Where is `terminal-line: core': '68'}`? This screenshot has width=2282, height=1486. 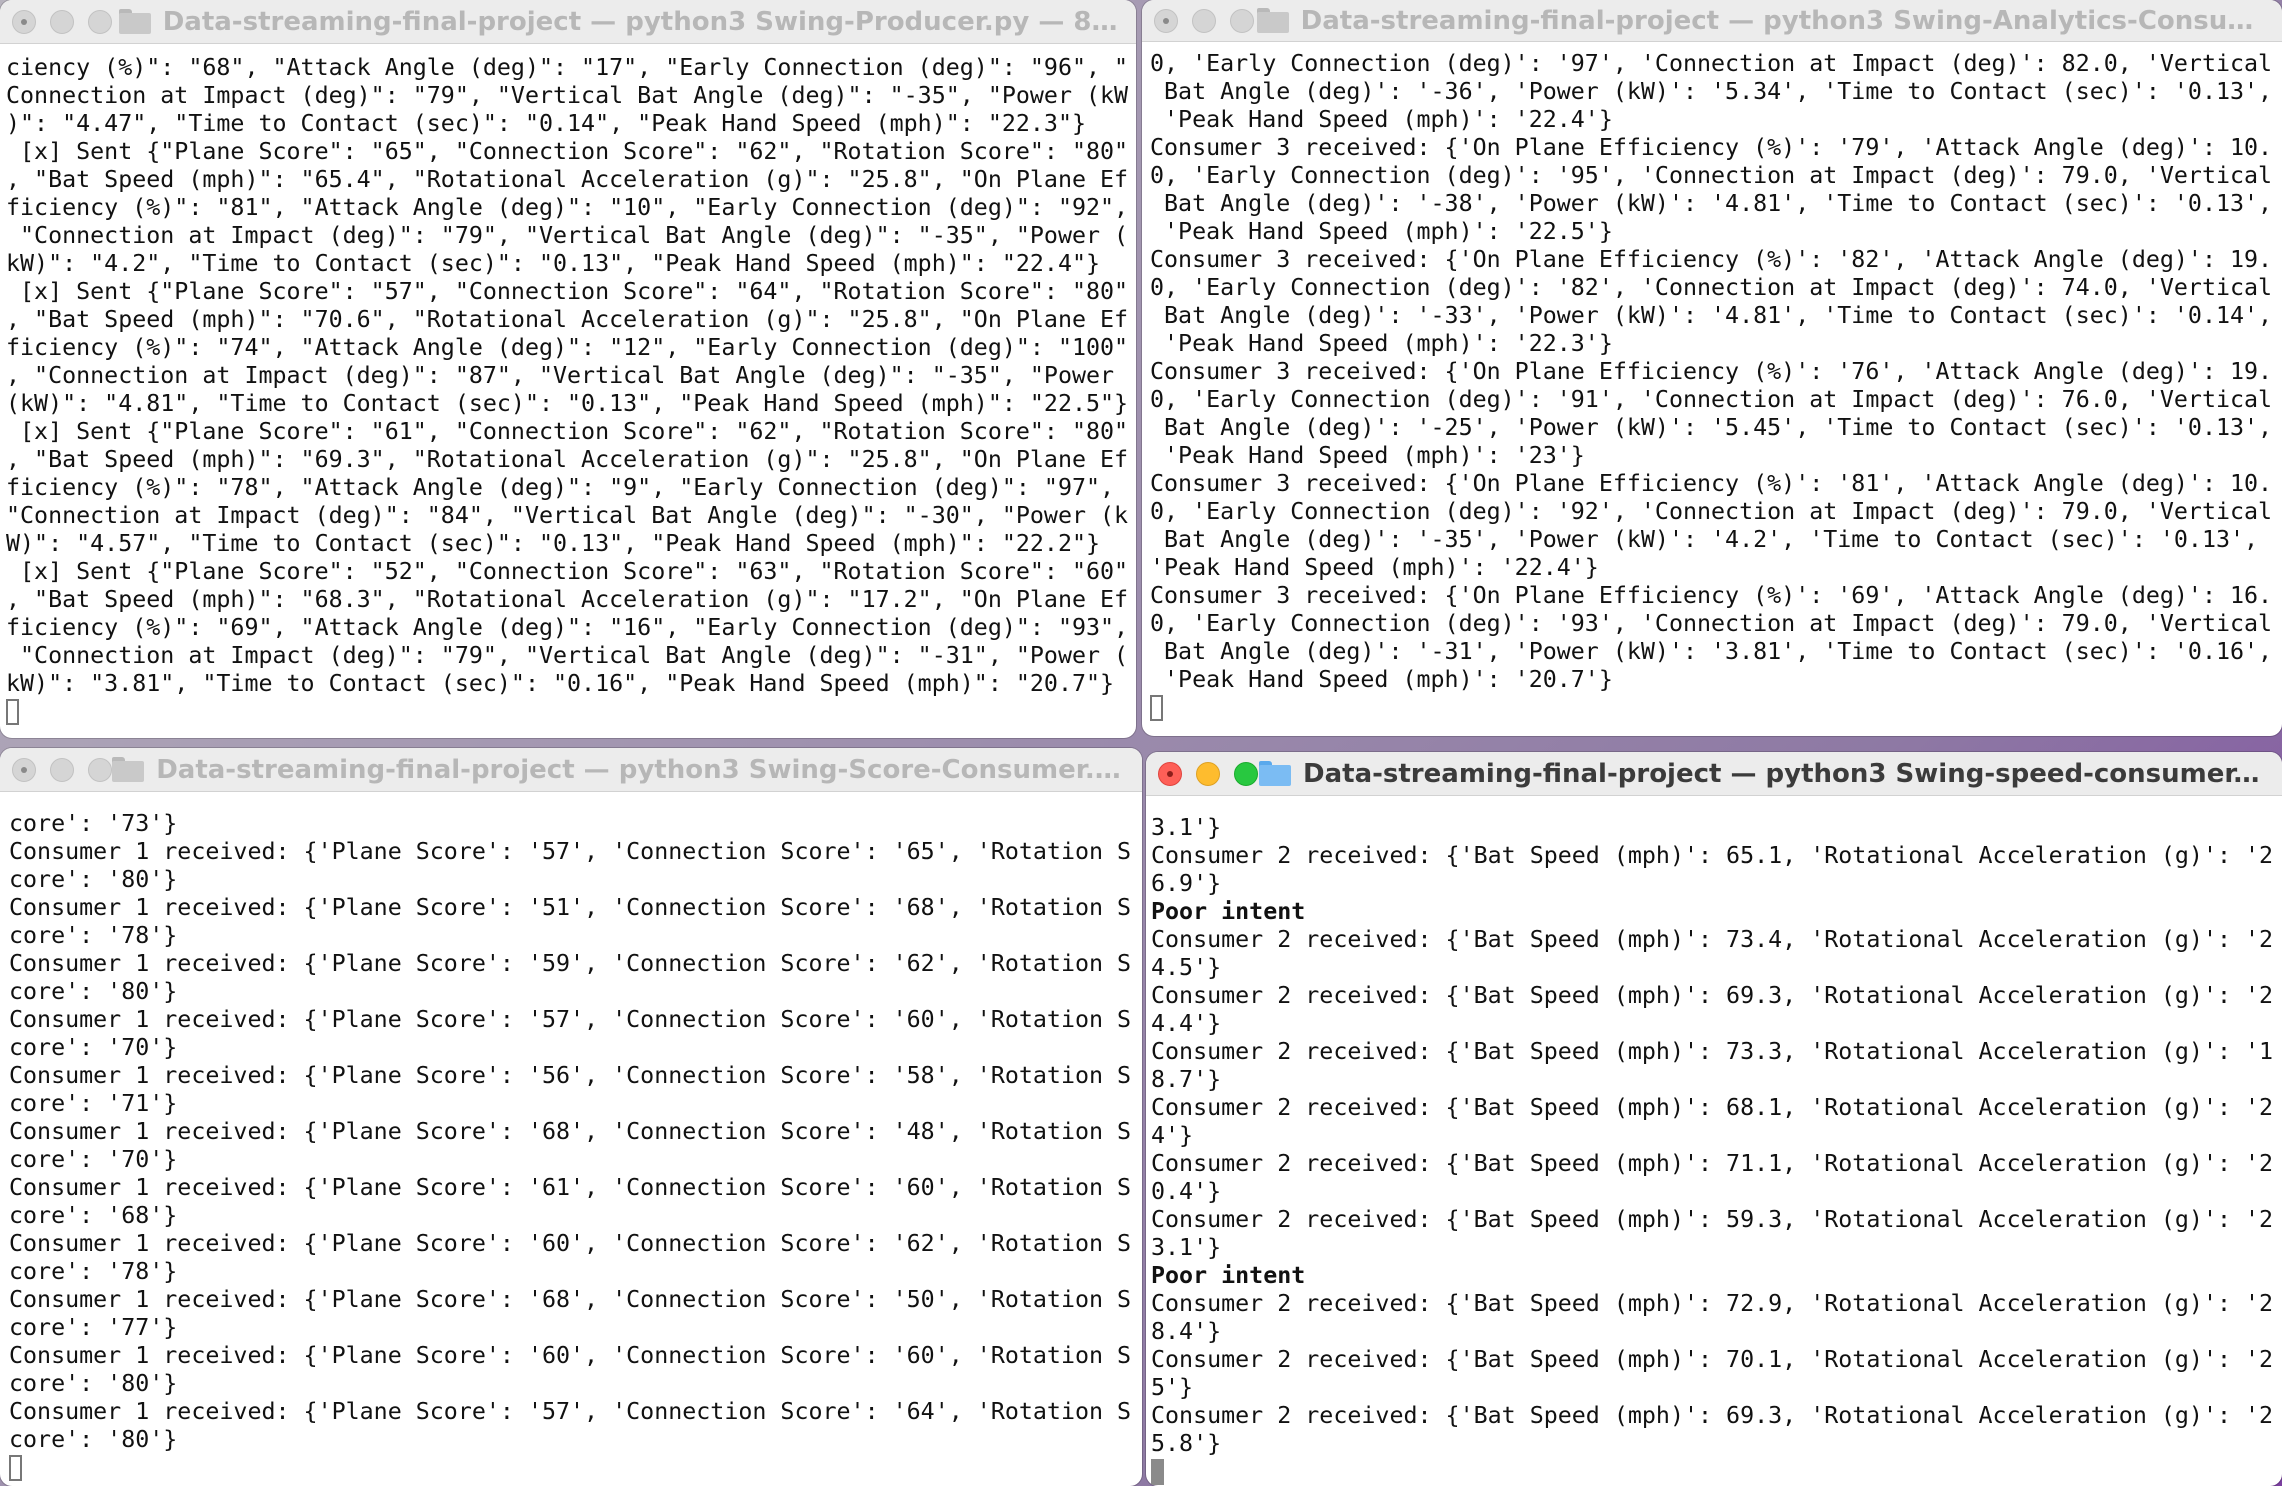
terminal-line: core': '68'} is located at coordinates (93, 1215).